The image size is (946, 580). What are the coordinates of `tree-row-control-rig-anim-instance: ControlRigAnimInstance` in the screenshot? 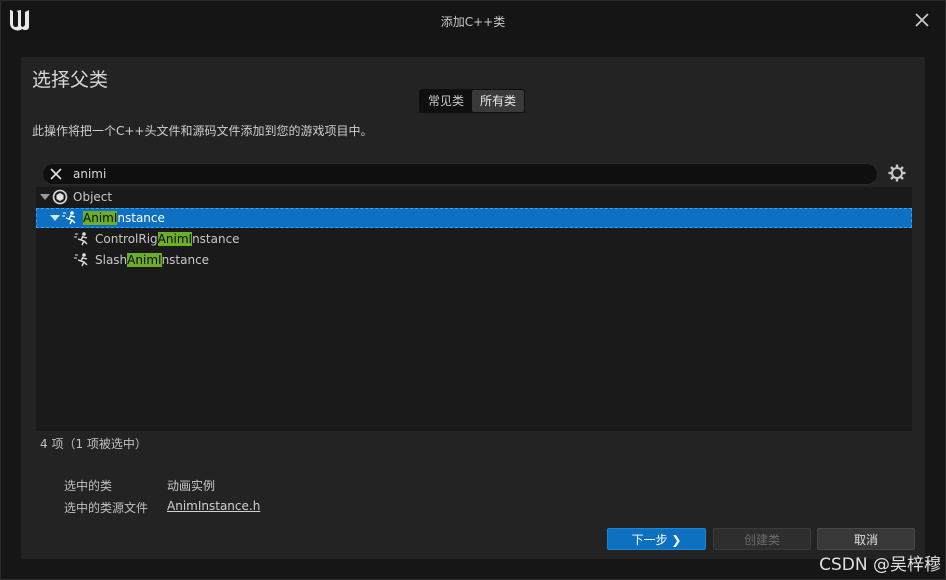 It's located at (474, 239).